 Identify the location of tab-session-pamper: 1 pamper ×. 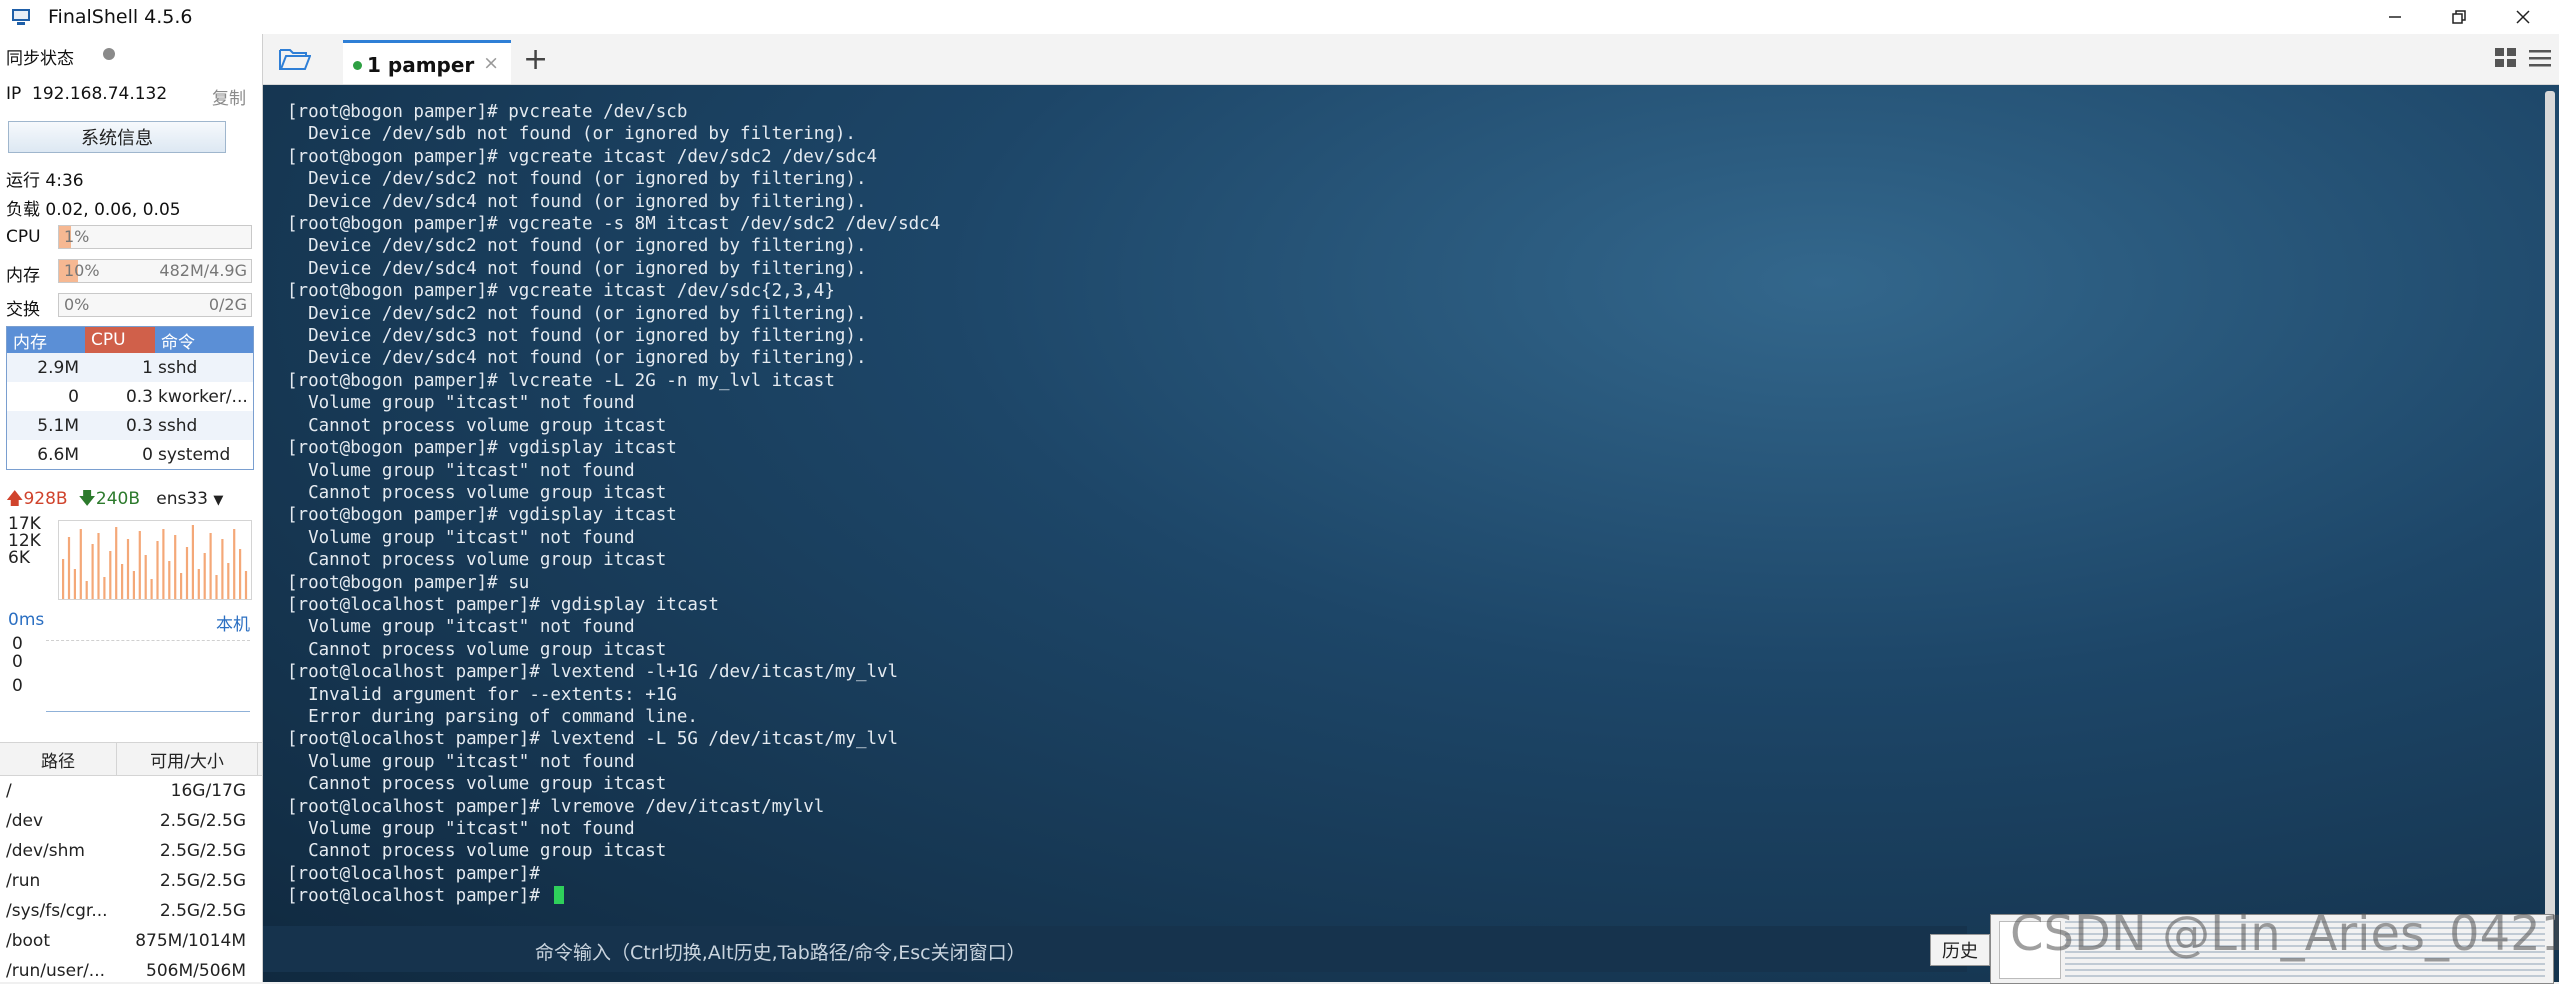
(427, 62).